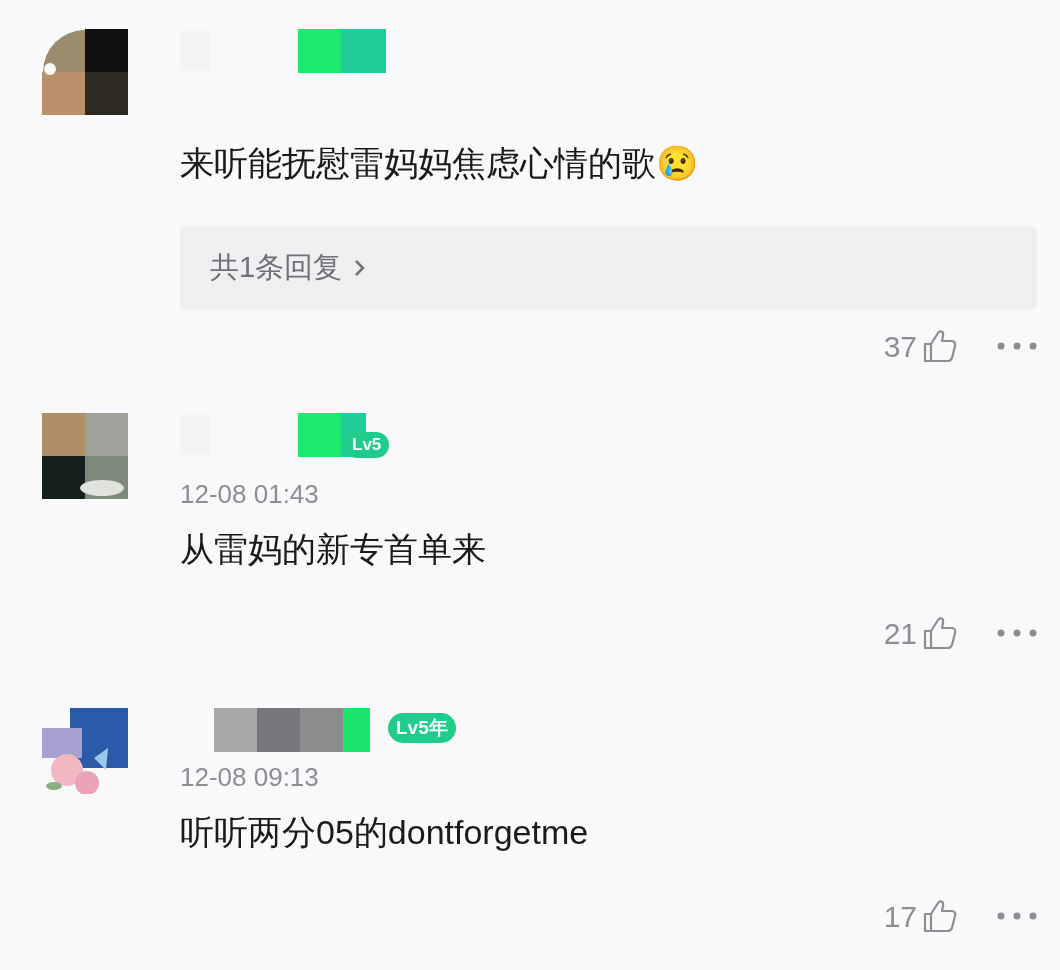  What do you see at coordinates (360, 268) in the screenshot?
I see `chevron-right-icon` at bounding box center [360, 268].